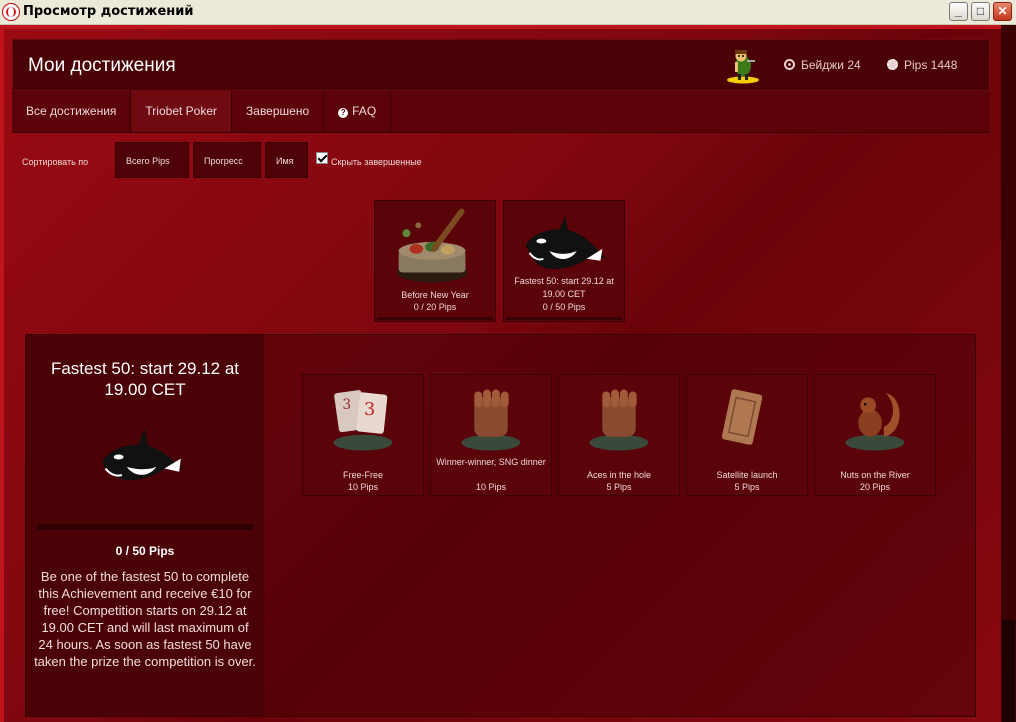 The height and width of the screenshot is (722, 1016). Describe the element at coordinates (102, 65) in the screenshot. I see `page-title: Мои достижения` at that location.